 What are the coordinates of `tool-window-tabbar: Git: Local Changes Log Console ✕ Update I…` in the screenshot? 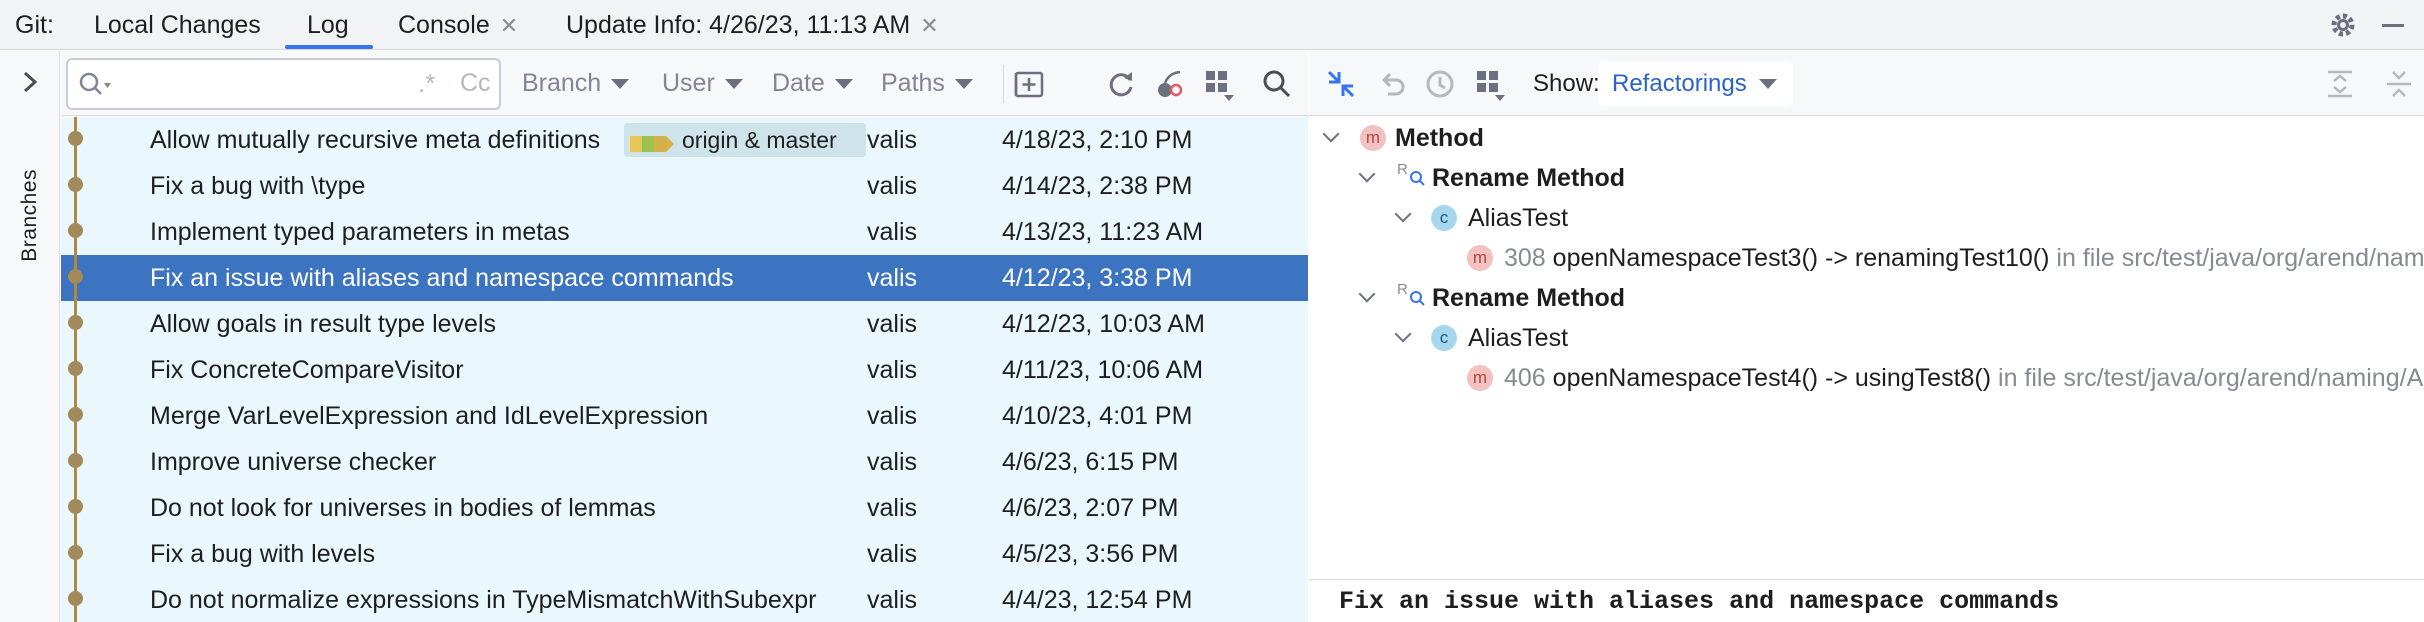 It's located at (1212, 25).